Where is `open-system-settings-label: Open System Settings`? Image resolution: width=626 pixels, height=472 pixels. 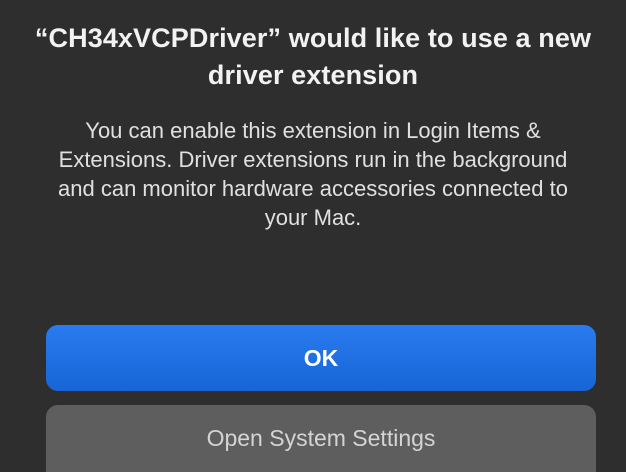 open-system-settings-label: Open System Settings is located at coordinates (321, 438).